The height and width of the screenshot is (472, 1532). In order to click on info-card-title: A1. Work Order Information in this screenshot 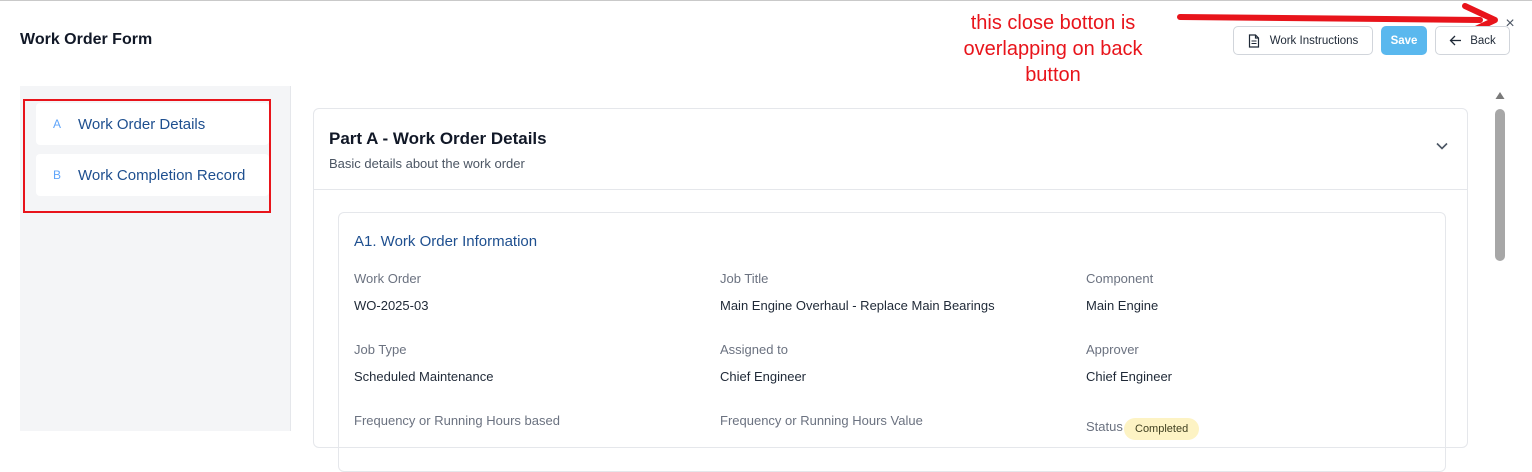, I will do `click(446, 241)`.